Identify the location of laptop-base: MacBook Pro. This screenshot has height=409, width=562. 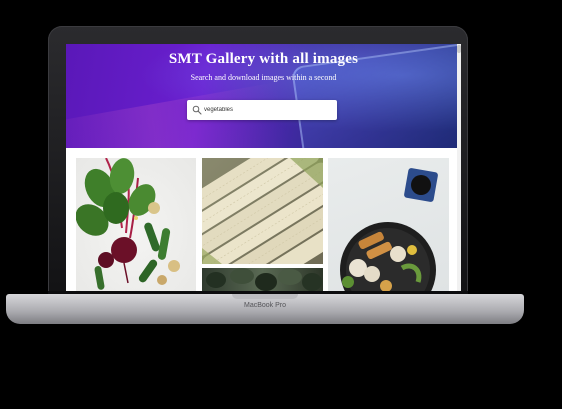
(265, 309).